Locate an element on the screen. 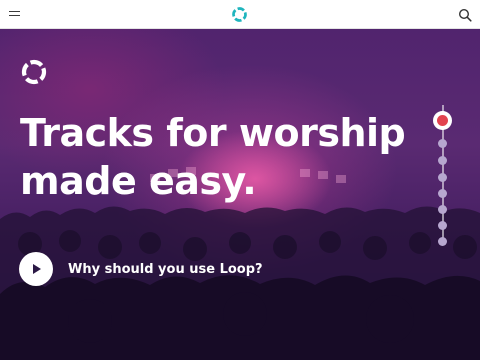 Image resolution: width=480 pixels, height=360 pixels. slide-pager is located at coordinates (443, 177).